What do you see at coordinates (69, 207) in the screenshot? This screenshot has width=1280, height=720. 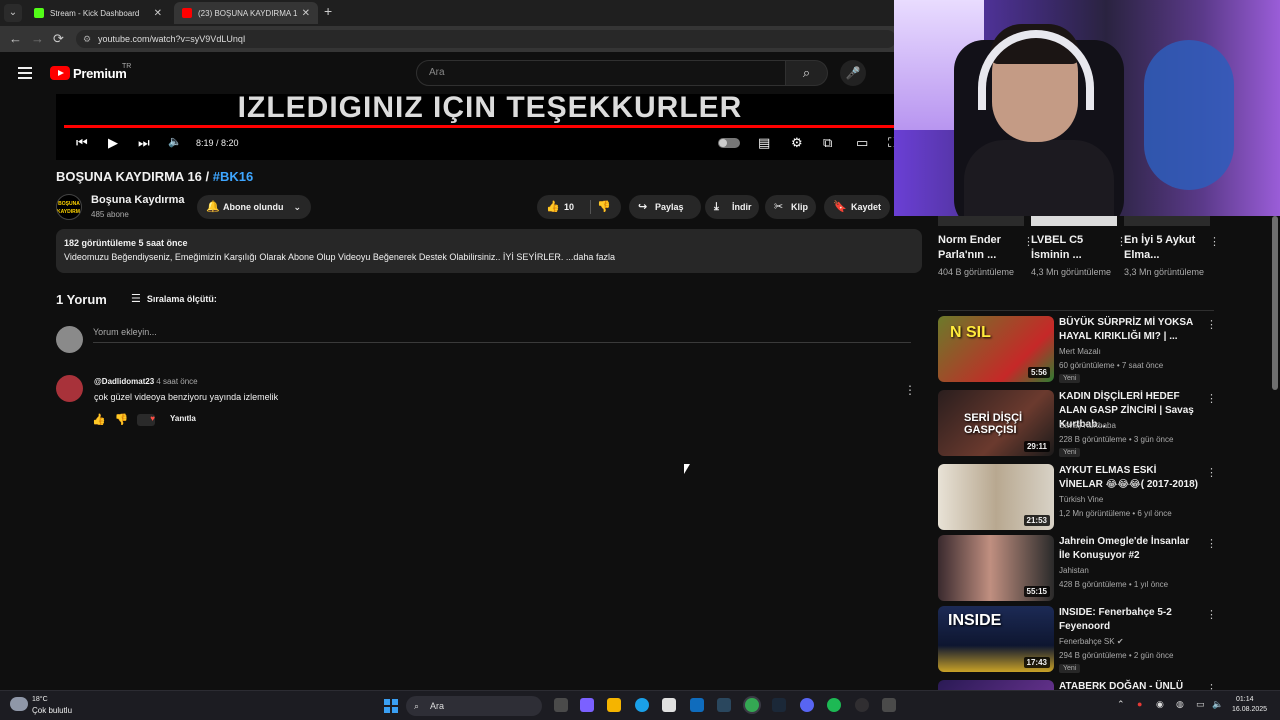 I see `channel-avatar: BOŞUNA KAYDIRMA` at bounding box center [69, 207].